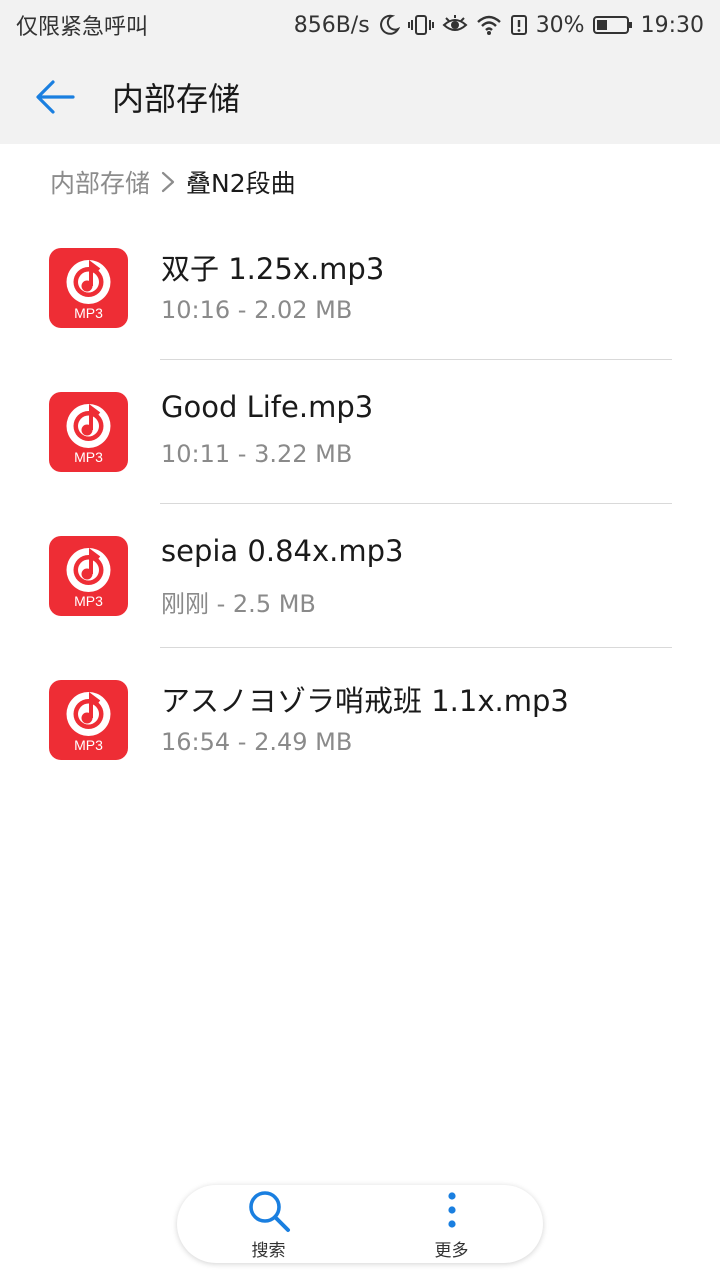 The height and width of the screenshot is (1280, 720). Describe the element at coordinates (267, 407) in the screenshot. I see `file-name: Good Life.mp3` at that location.